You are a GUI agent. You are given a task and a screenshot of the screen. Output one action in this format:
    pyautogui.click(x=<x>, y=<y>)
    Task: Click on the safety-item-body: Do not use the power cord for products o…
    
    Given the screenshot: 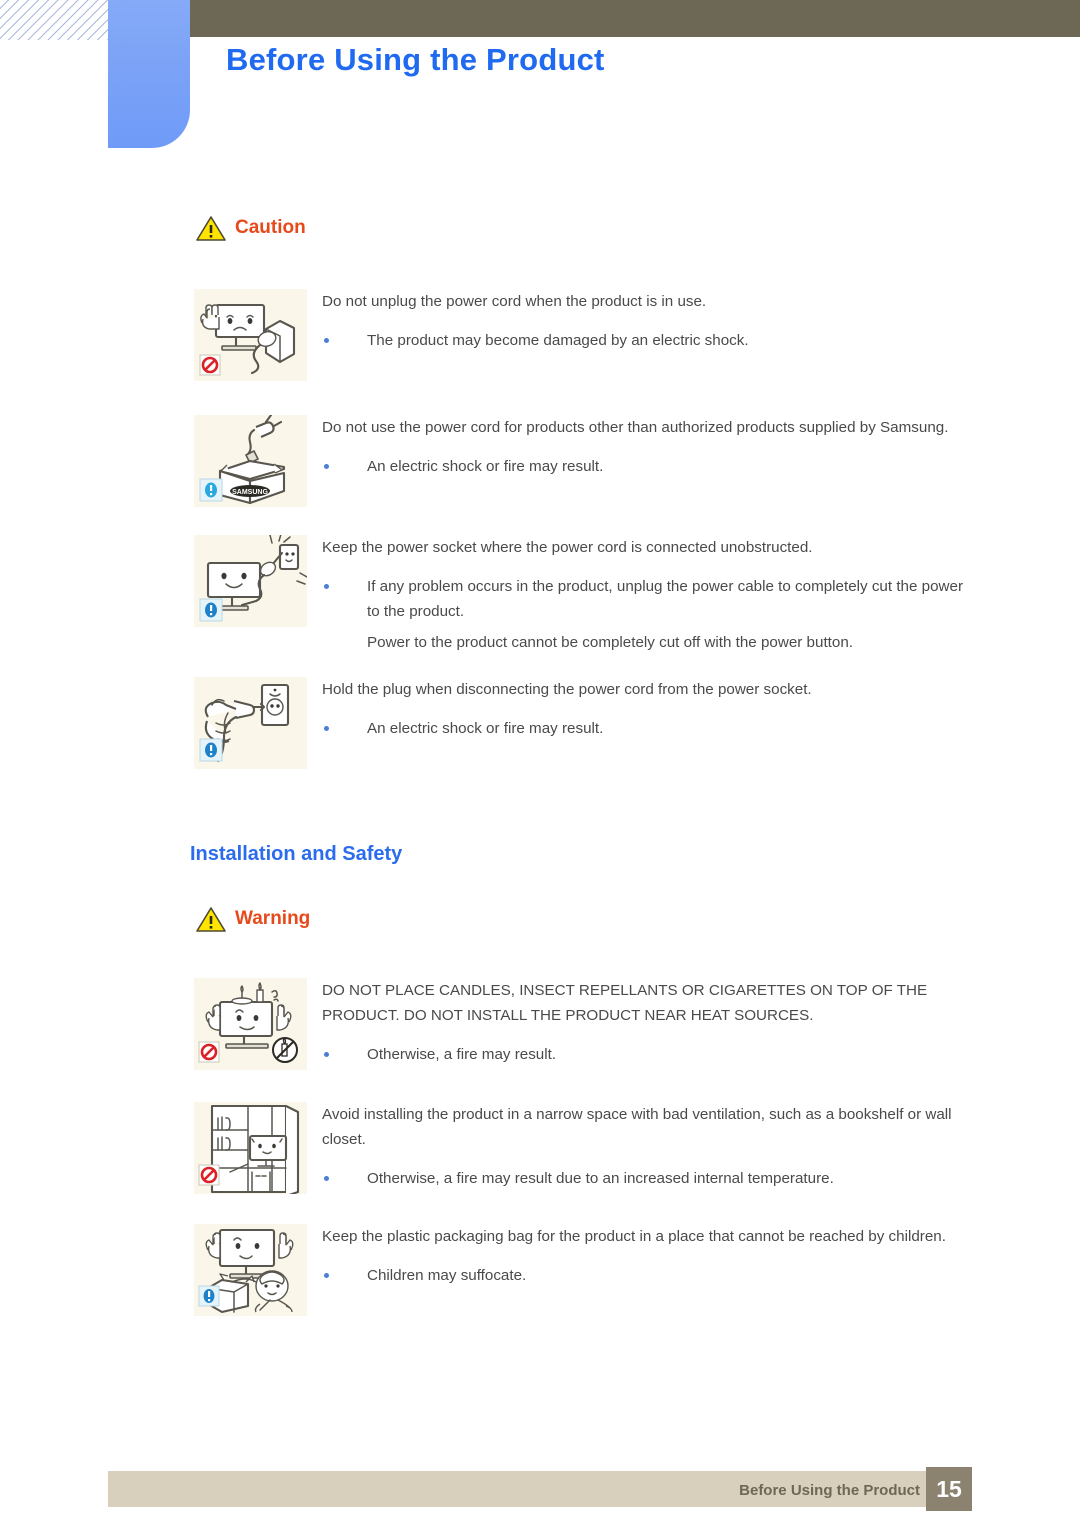 What is the action you would take?
    pyautogui.click(x=701, y=447)
    